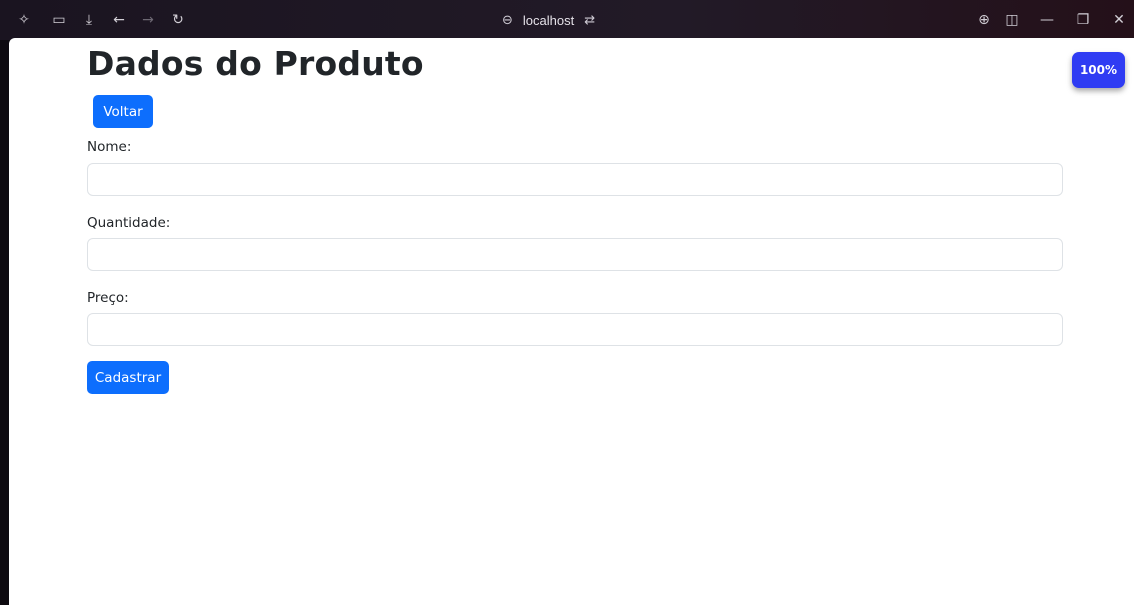  I want to click on zoom-badge: 100%, so click(1098, 70).